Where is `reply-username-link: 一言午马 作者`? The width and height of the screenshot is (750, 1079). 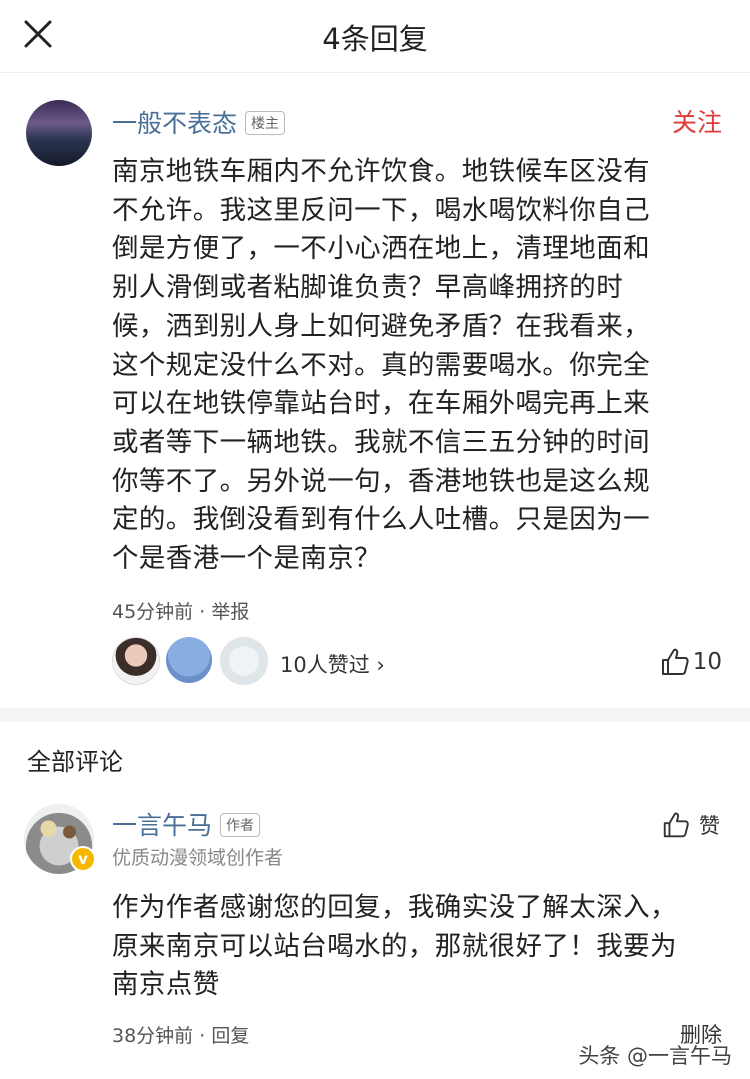
reply-username-link: 一言午马 作者 is located at coordinates (186, 824).